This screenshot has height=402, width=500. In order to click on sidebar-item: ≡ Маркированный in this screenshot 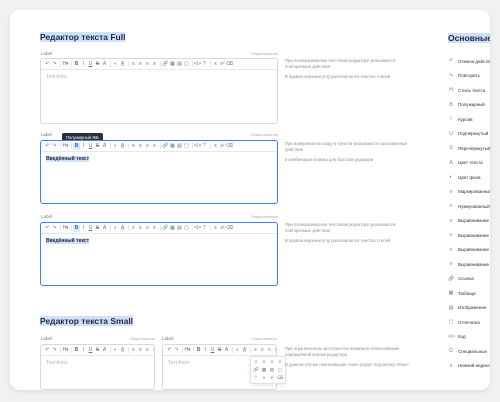, I will do `click(469, 192)`.